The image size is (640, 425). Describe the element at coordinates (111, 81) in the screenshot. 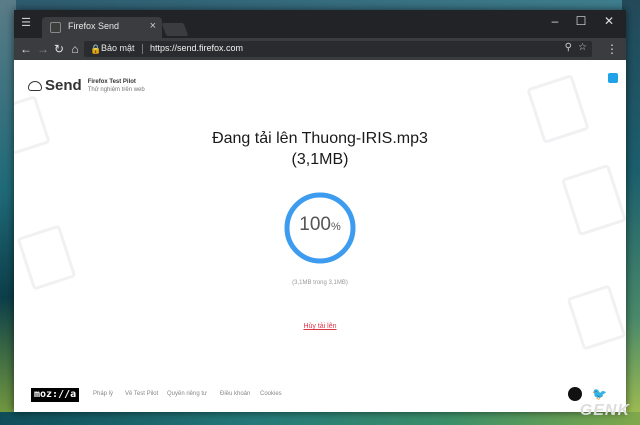

I see `logo-subtitle-line1: Firefox Test Pilot` at that location.